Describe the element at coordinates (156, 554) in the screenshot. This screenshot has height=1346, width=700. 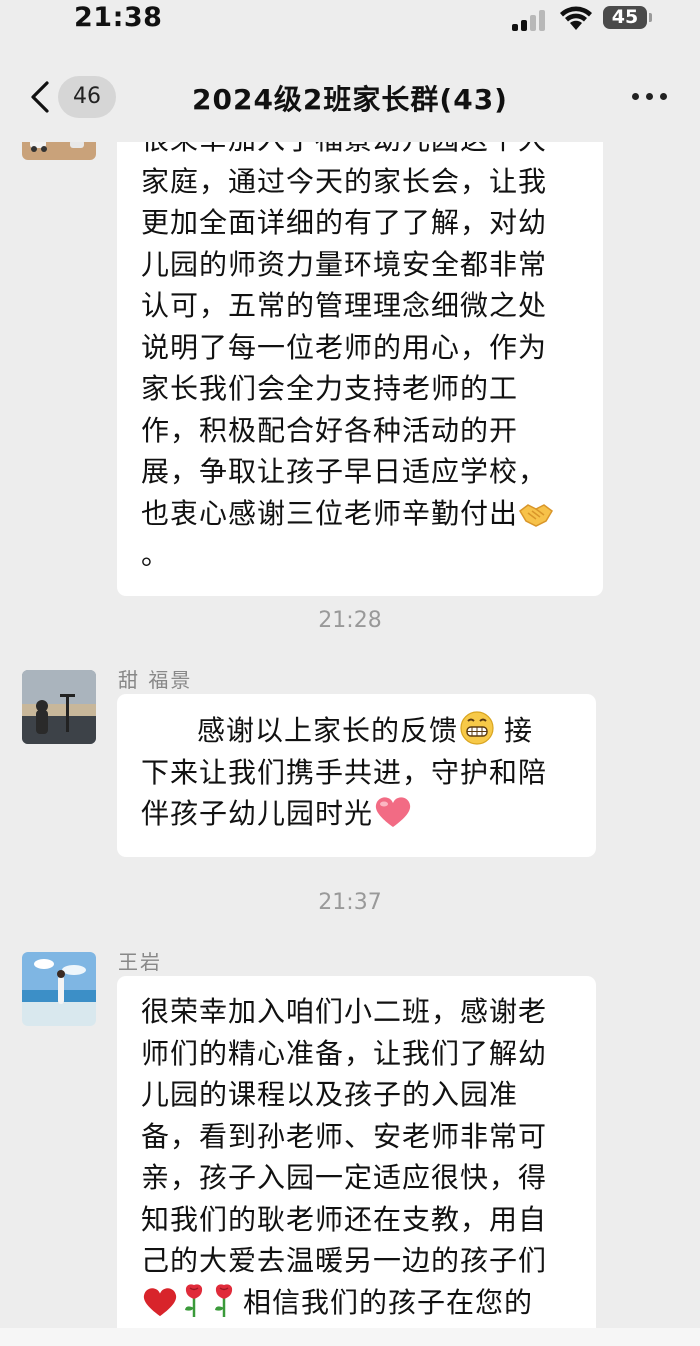
I see `message-line: 。` at that location.